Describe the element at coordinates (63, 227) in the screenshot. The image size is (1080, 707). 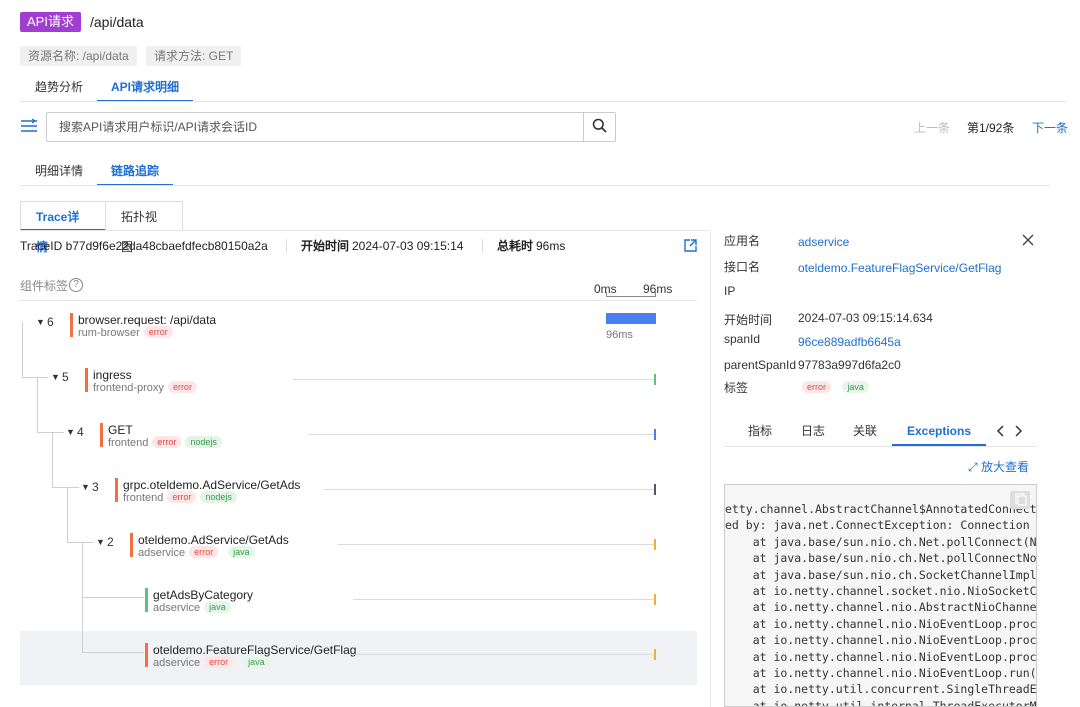
I see `tab-trace-detail: Trace详情` at that location.